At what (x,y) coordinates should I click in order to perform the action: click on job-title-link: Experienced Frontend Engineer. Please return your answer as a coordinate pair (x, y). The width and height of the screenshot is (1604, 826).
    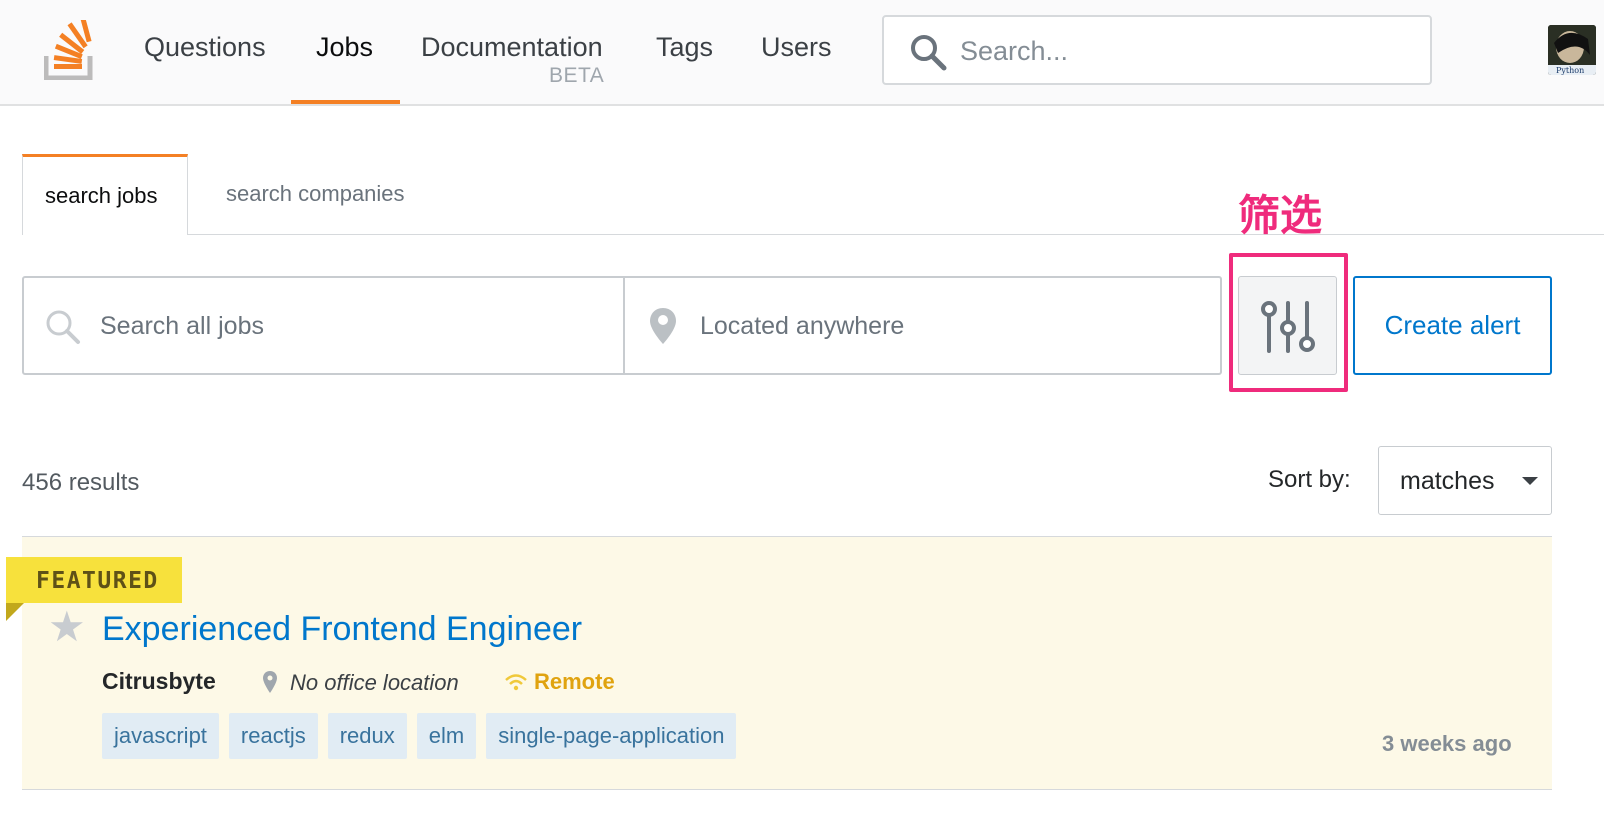
    Looking at the image, I should click on (342, 629).